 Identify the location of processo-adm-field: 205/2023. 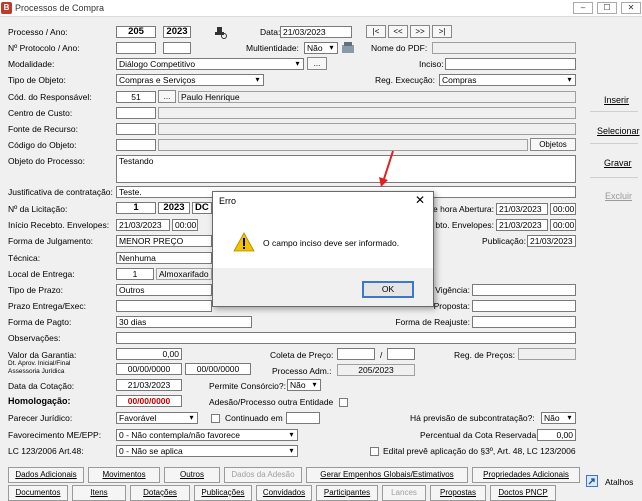
(376, 370).